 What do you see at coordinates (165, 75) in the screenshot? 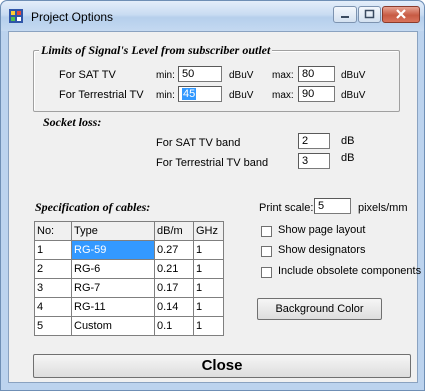
I see `sat-min-label: min:` at bounding box center [165, 75].